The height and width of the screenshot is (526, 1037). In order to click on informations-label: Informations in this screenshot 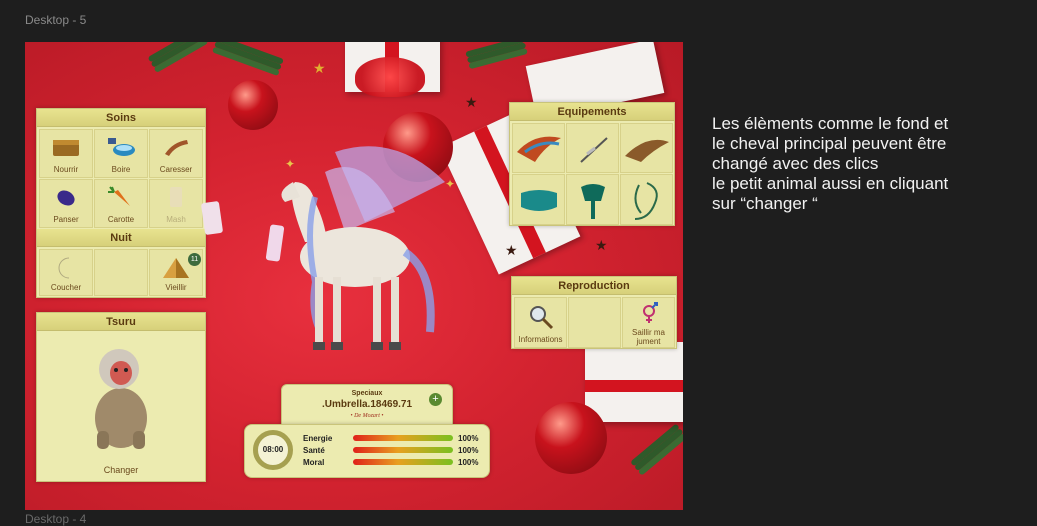, I will do `click(540, 339)`.